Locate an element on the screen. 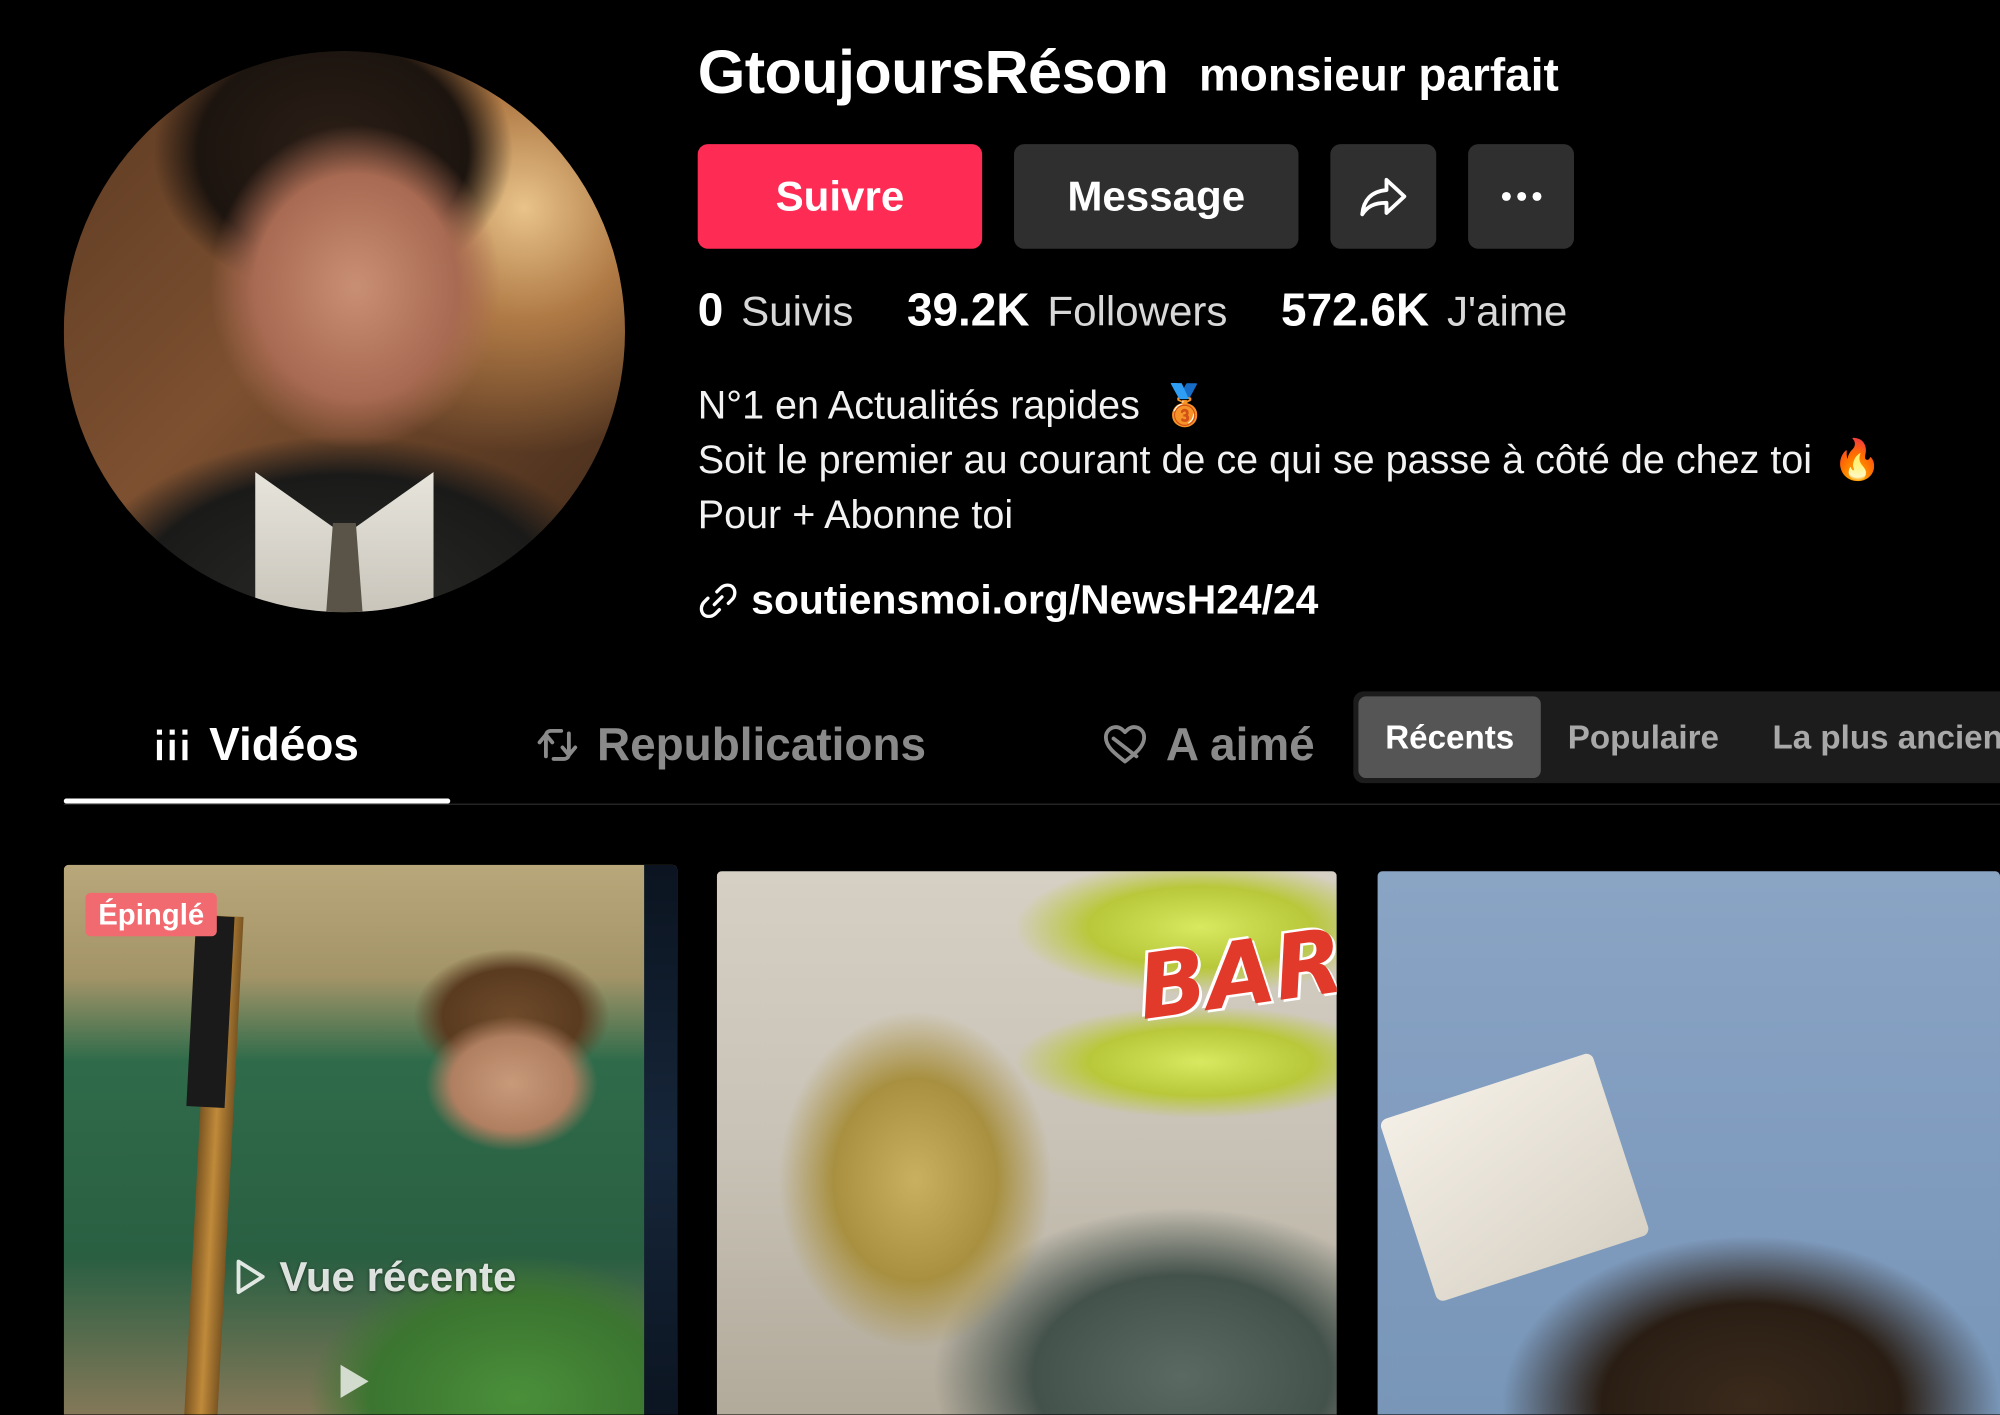  recent-view-overlay: Vue récente is located at coordinates (374, 1277).